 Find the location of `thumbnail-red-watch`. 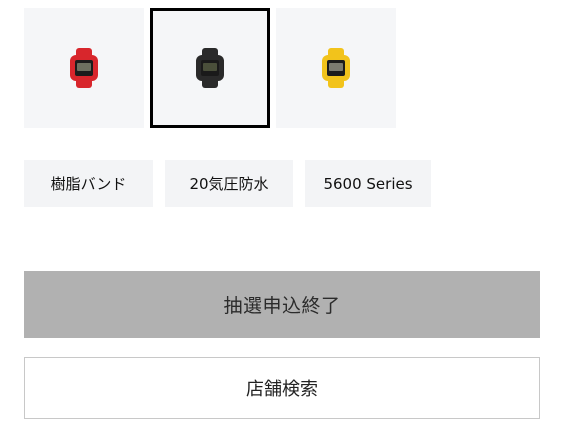

thumbnail-red-watch is located at coordinates (84, 68).